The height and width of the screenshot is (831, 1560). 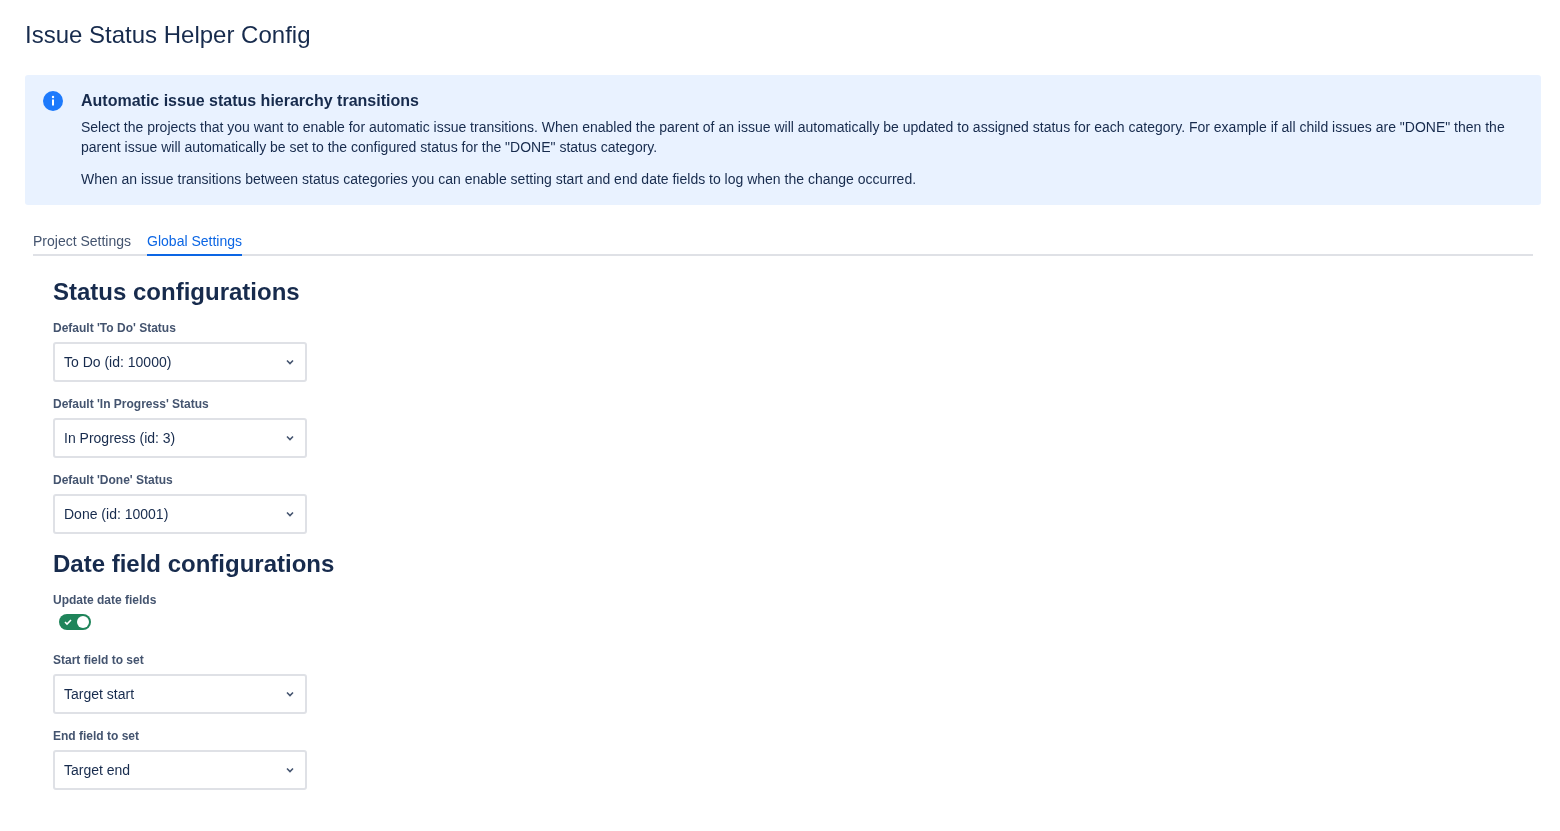 I want to click on field-label: Default 'To Do' Status, so click(x=115, y=328).